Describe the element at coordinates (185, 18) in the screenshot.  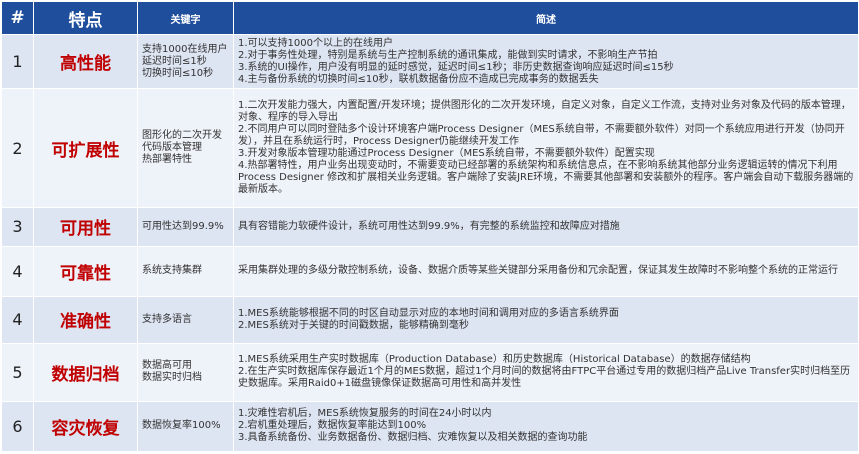
I see `header-keyword: 关键字` at that location.